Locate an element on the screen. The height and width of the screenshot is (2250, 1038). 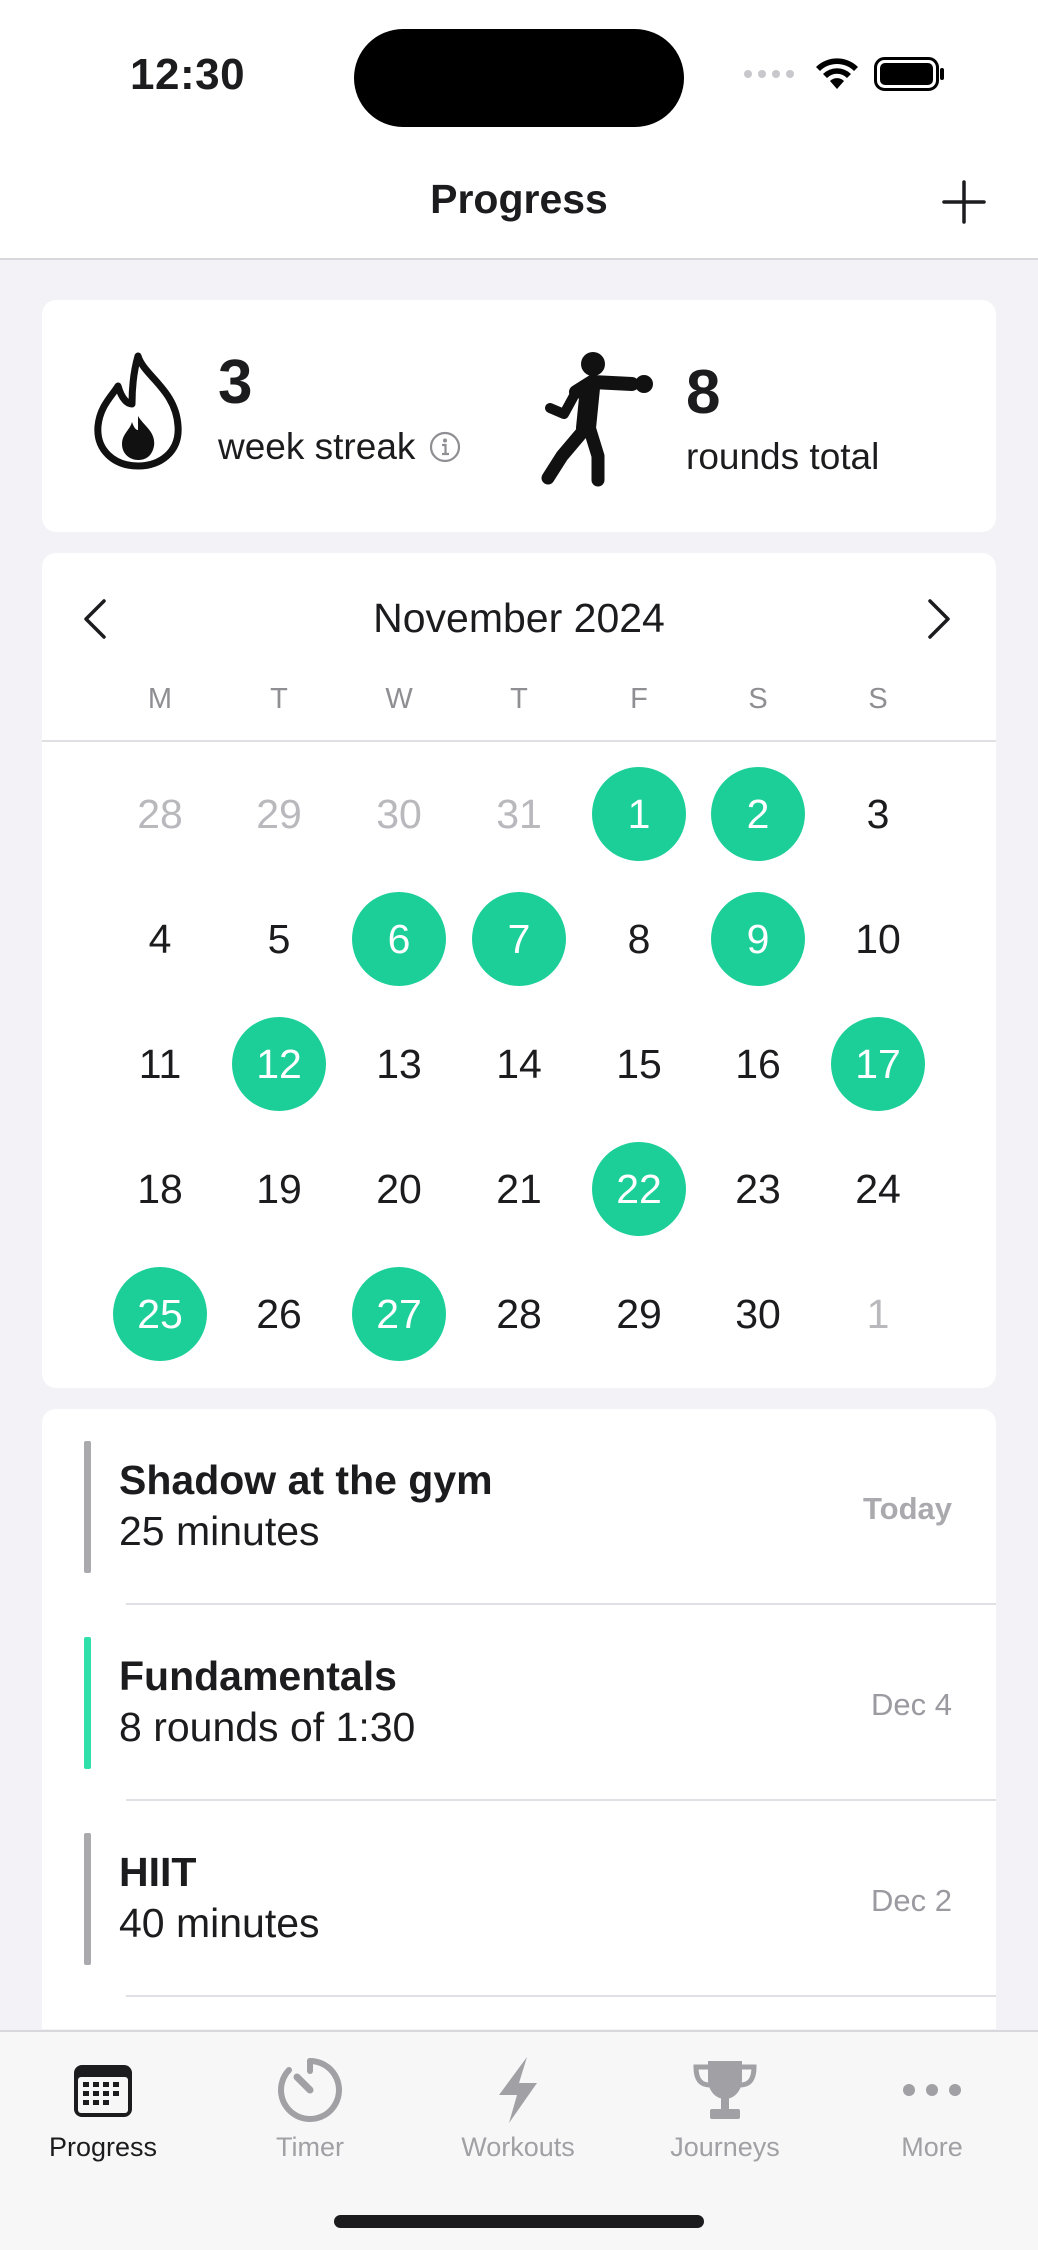
workout-detail: 8 rounds of 1:30 is located at coordinates (267, 1727).